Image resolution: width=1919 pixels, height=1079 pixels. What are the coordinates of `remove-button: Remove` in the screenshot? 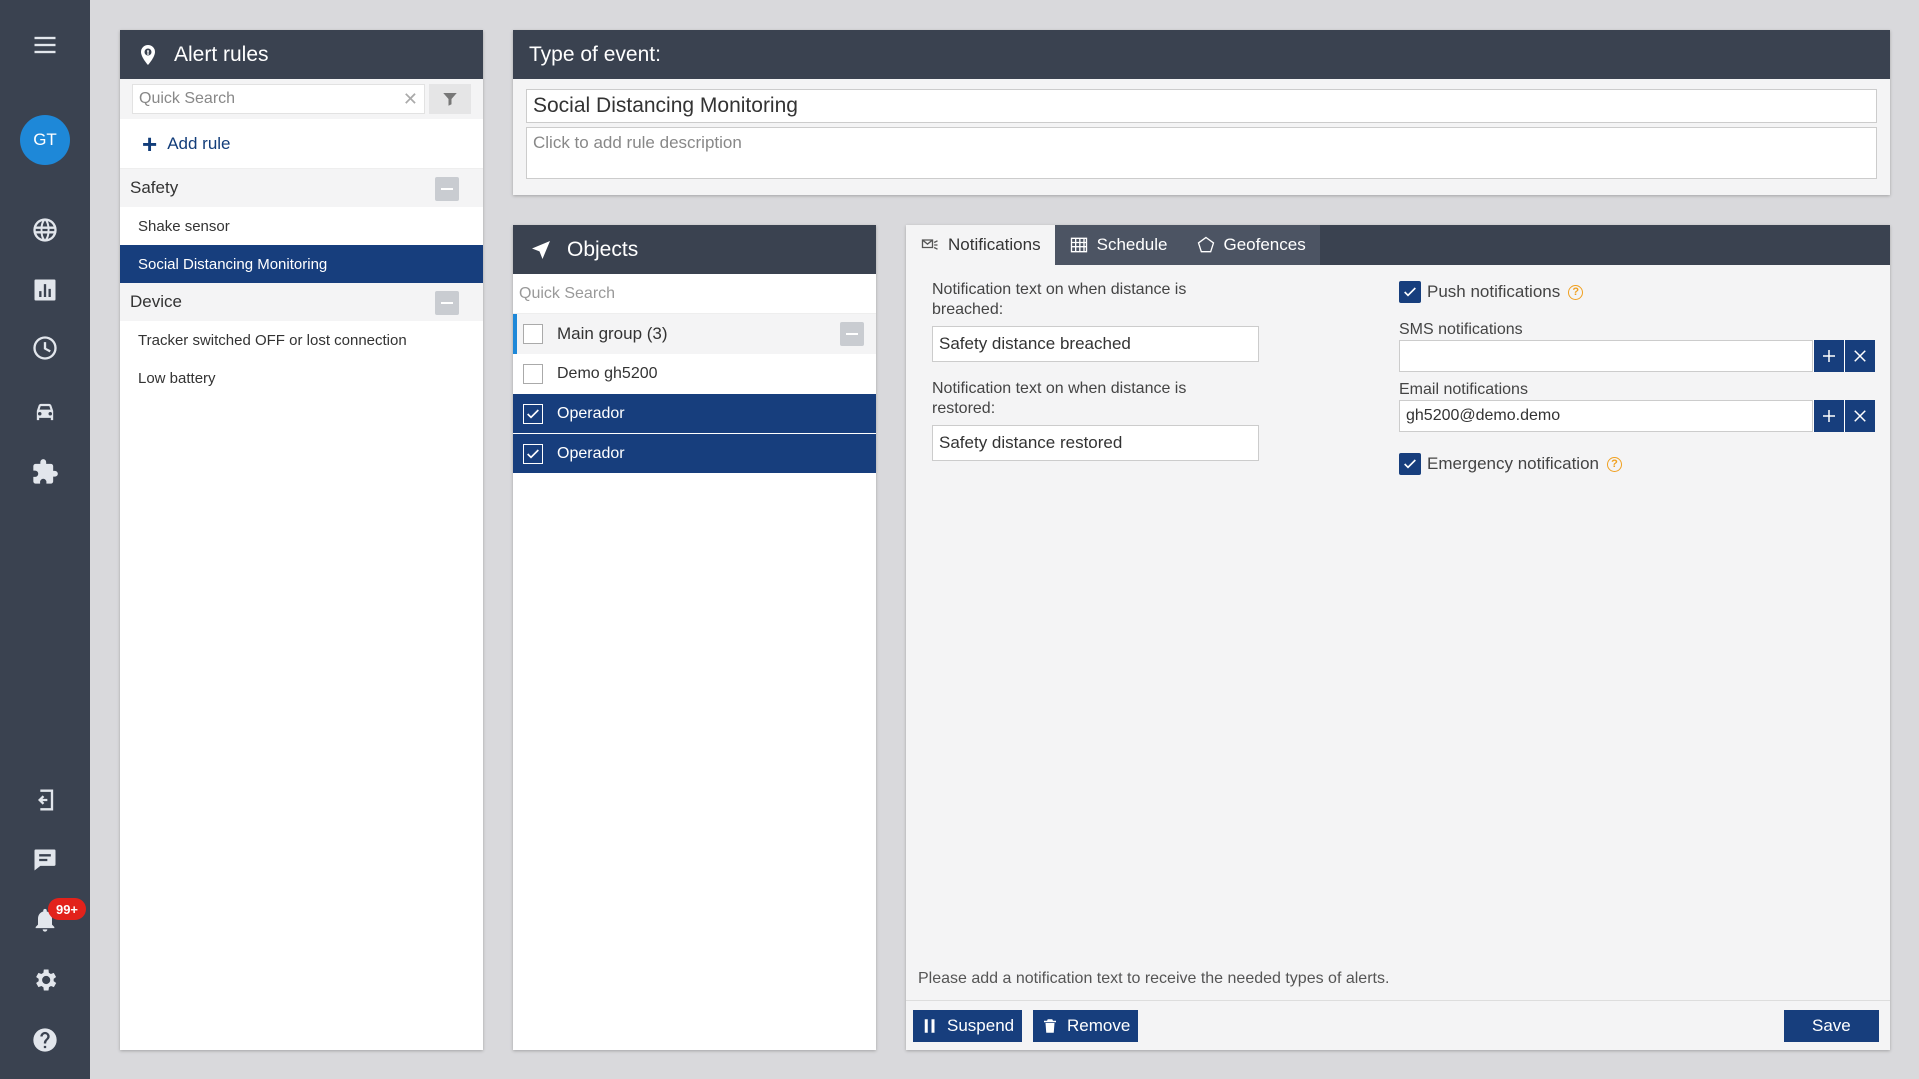 It's located at (1086, 1026).